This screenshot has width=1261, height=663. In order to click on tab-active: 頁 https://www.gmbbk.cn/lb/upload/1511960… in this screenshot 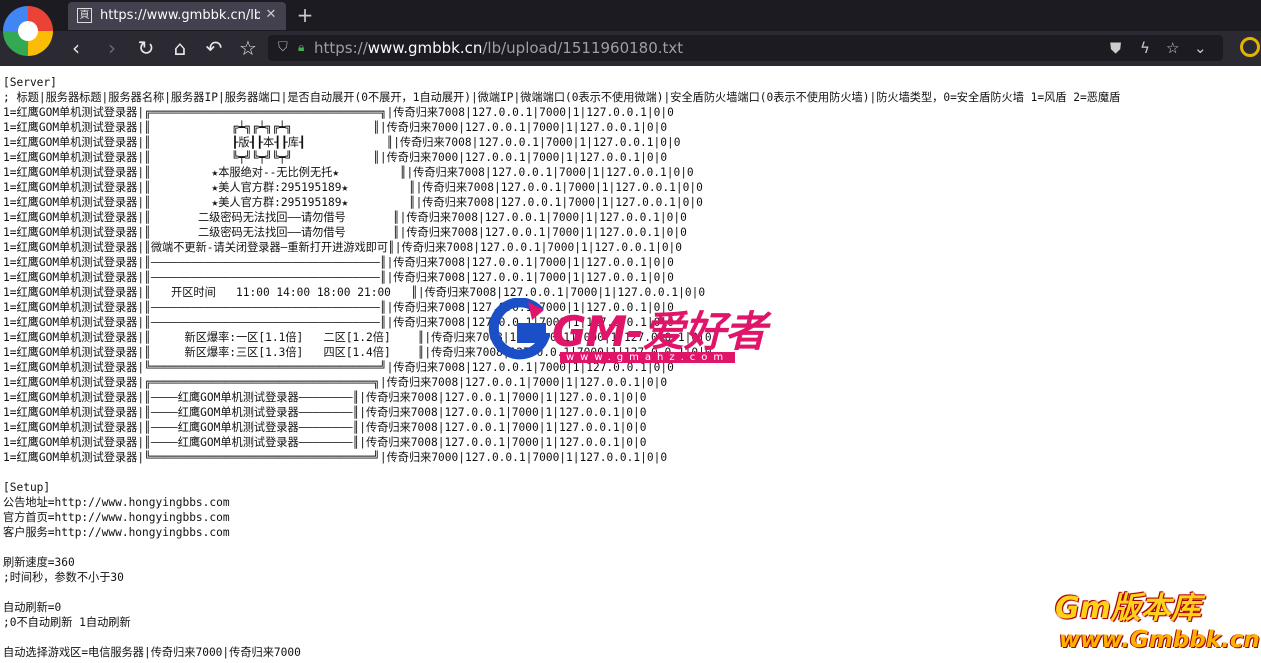, I will do `click(177, 16)`.